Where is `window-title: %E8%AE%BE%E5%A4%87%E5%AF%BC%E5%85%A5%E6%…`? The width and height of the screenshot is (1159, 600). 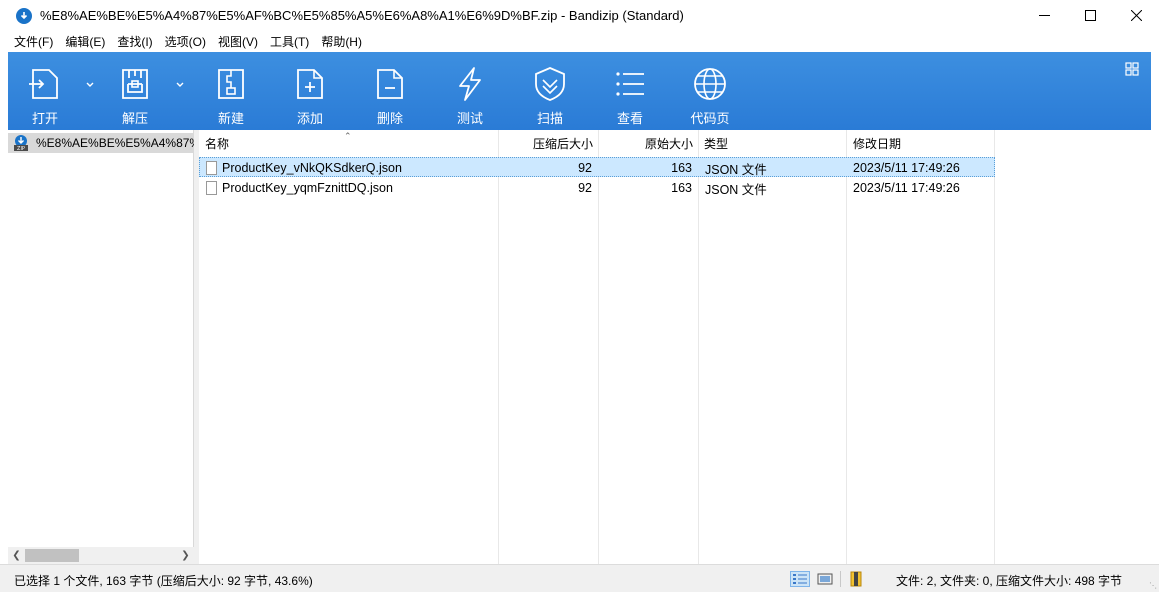
window-title: %E8%AE%BE%E5%A4%87%E5%AF%BC%E5%85%A5%E6%… is located at coordinates (362, 15).